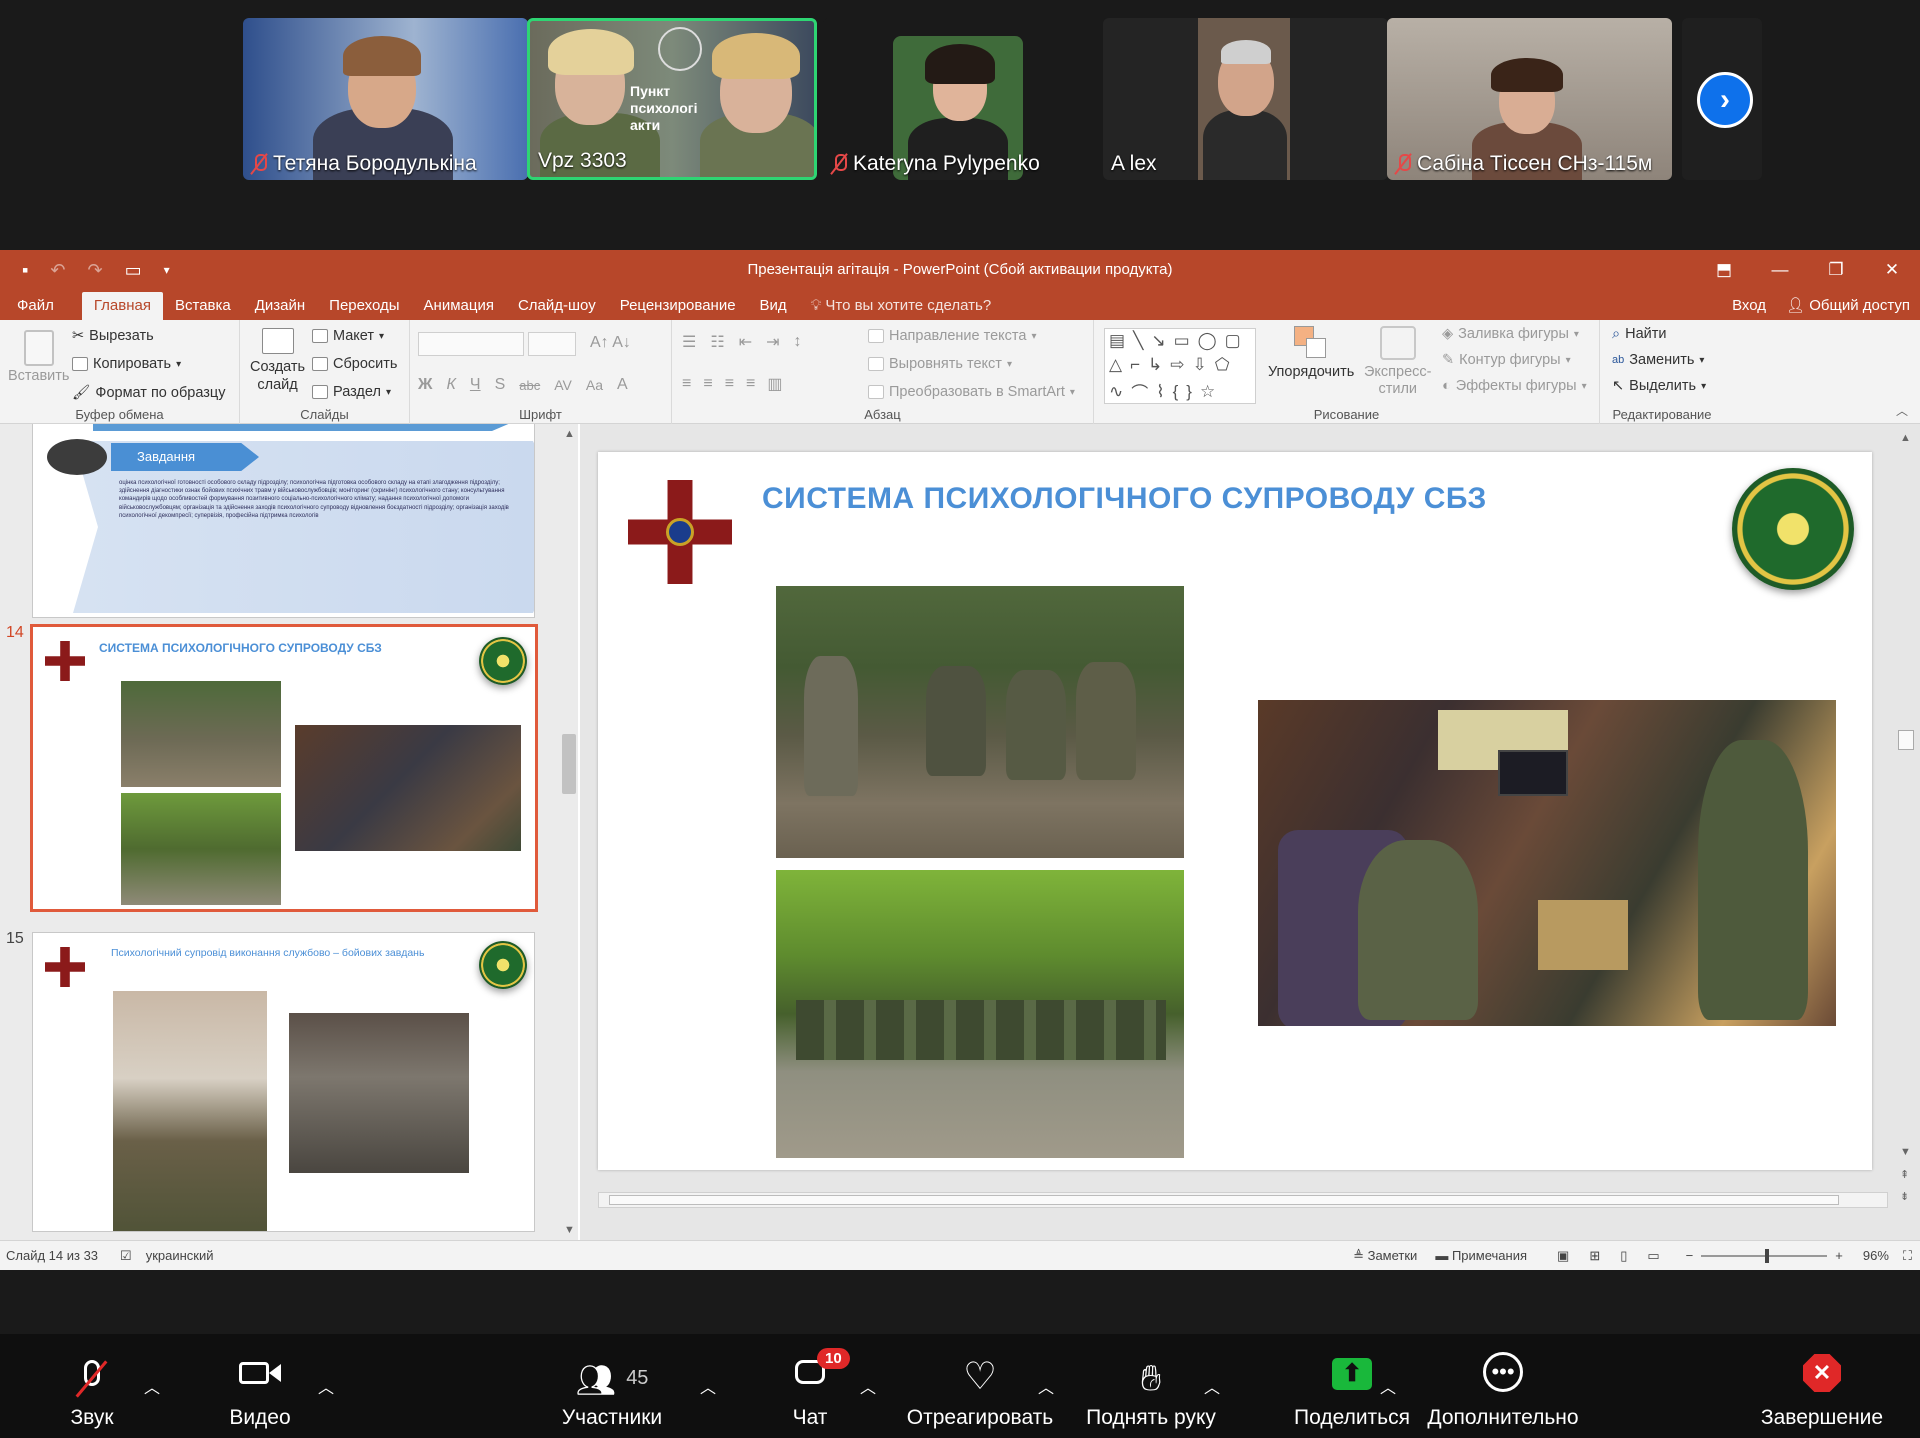 Image resolution: width=1920 pixels, height=1438 pixels. I want to click on curve-icon: ∿, so click(1116, 392).